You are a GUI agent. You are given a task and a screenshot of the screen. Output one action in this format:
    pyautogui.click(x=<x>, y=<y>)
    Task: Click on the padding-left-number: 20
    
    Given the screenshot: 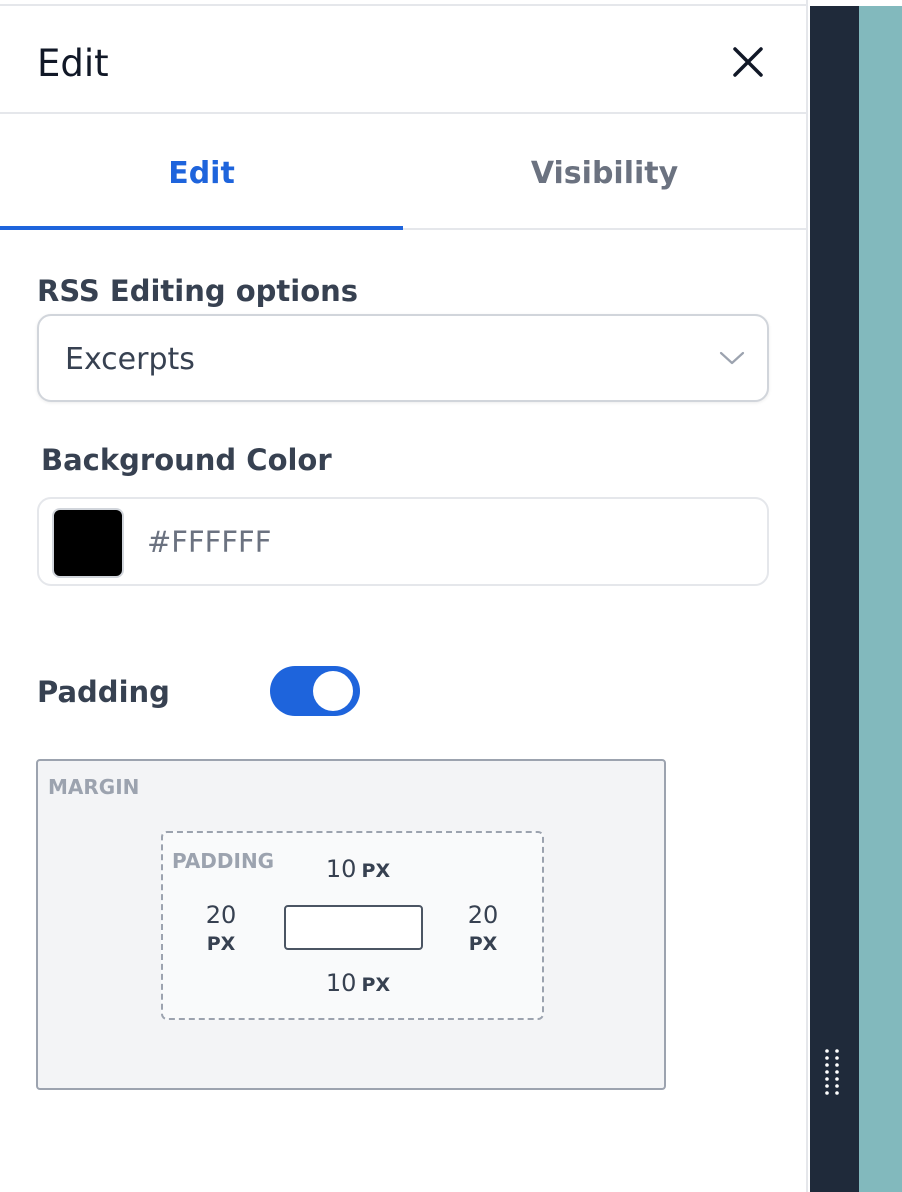 What is the action you would take?
    pyautogui.click(x=221, y=915)
    